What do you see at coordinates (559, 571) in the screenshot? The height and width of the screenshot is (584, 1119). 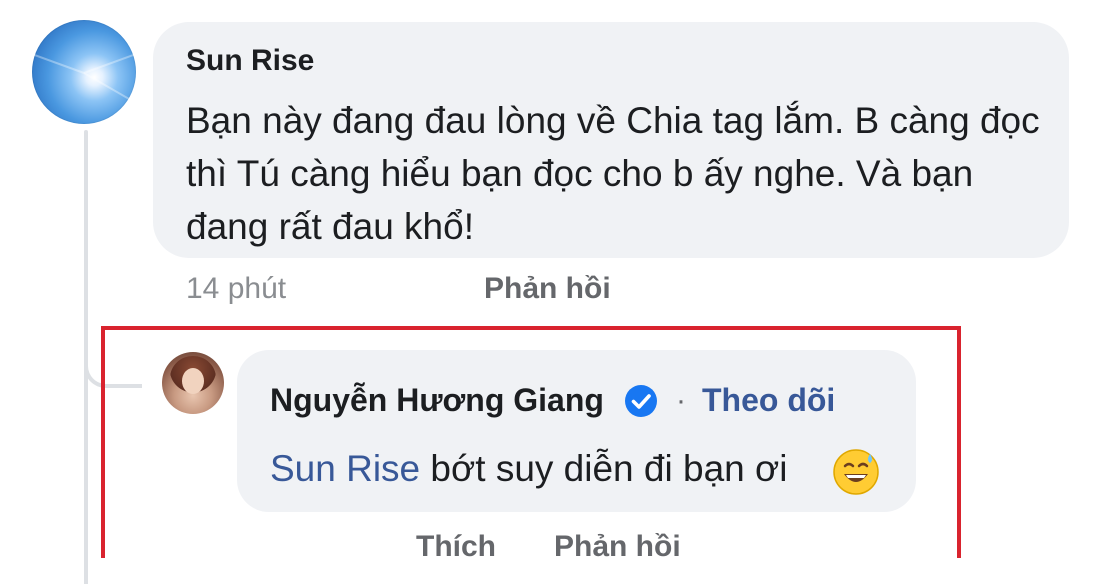 I see `bottom-mask` at bounding box center [559, 571].